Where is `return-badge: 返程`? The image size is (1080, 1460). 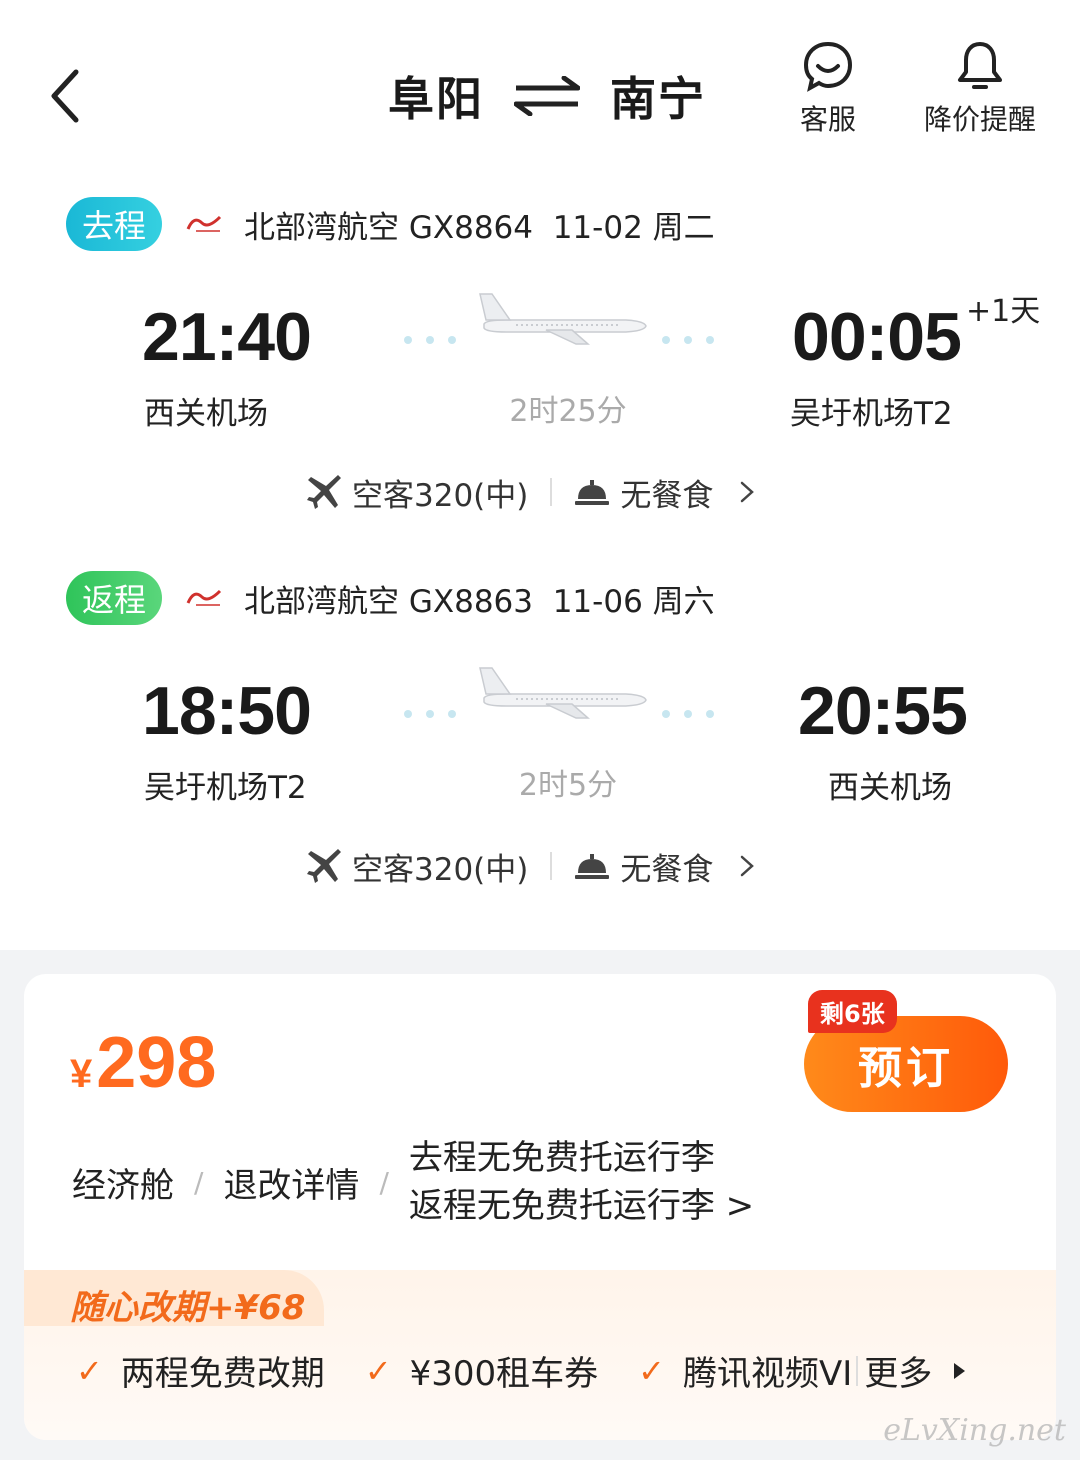 return-badge: 返程 is located at coordinates (114, 598).